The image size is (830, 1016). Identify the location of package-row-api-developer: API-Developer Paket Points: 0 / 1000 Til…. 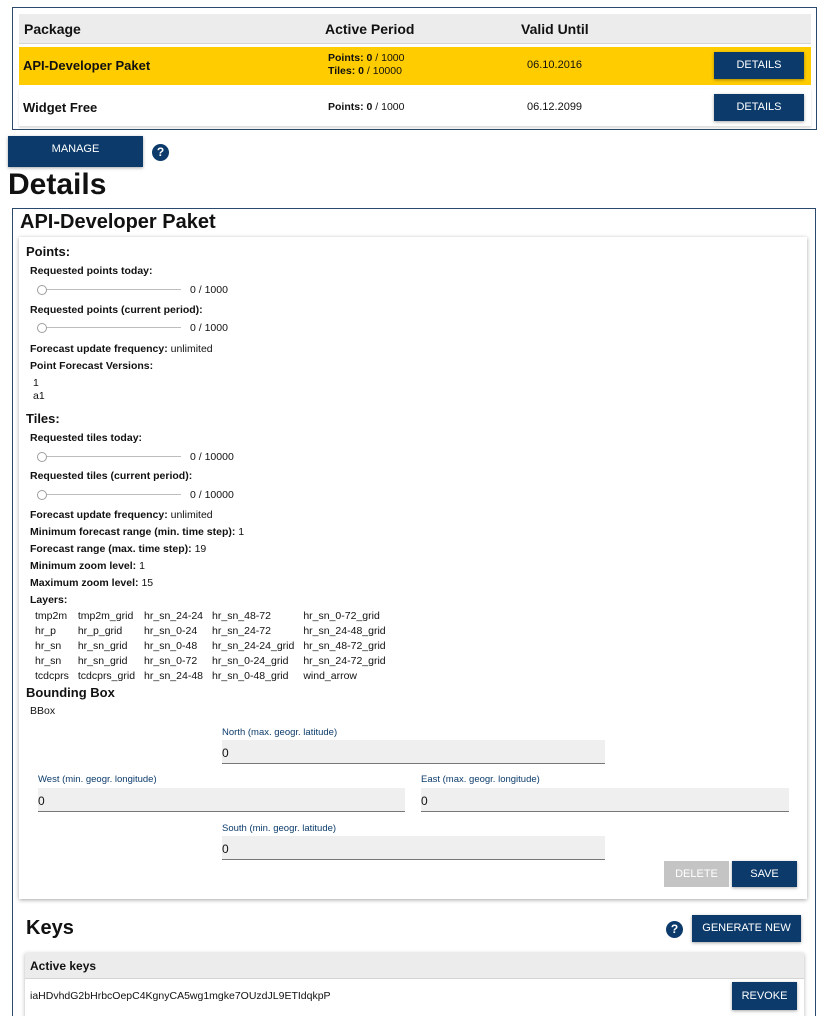
(415, 66).